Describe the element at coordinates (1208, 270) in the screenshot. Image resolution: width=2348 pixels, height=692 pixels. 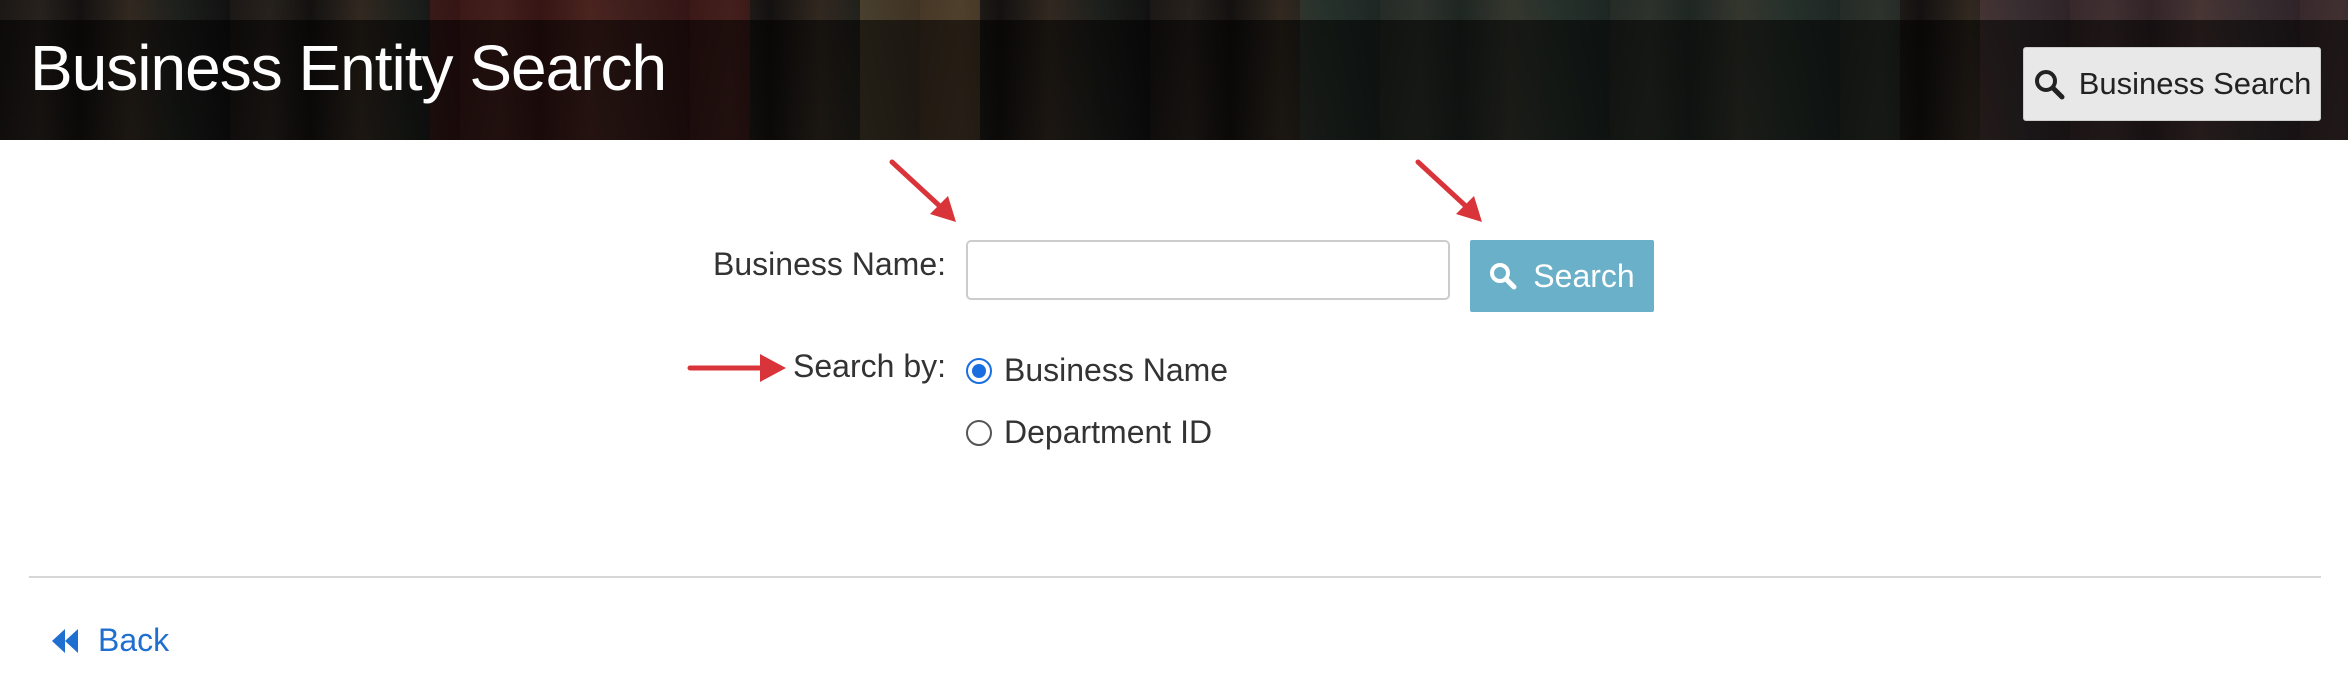
I see `business-name-input` at that location.